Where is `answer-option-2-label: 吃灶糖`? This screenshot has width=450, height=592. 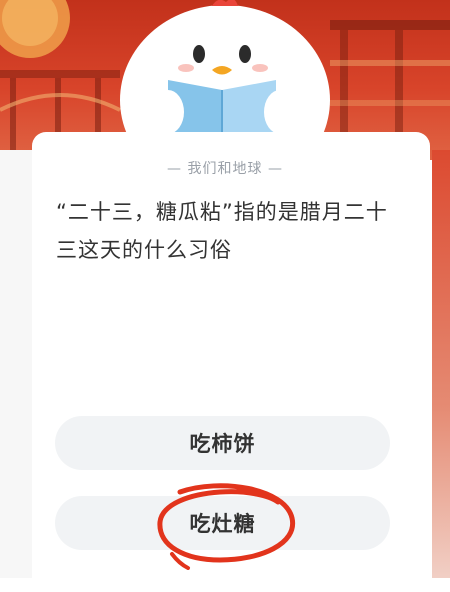 answer-option-2-label: 吃灶糖 is located at coordinates (222, 524).